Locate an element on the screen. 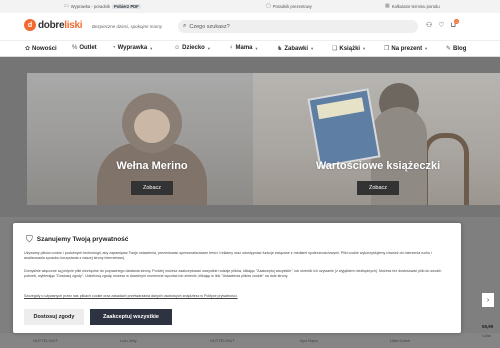 The height and width of the screenshot is (348, 500). shield-icon: ⛉ is located at coordinates (29, 239).